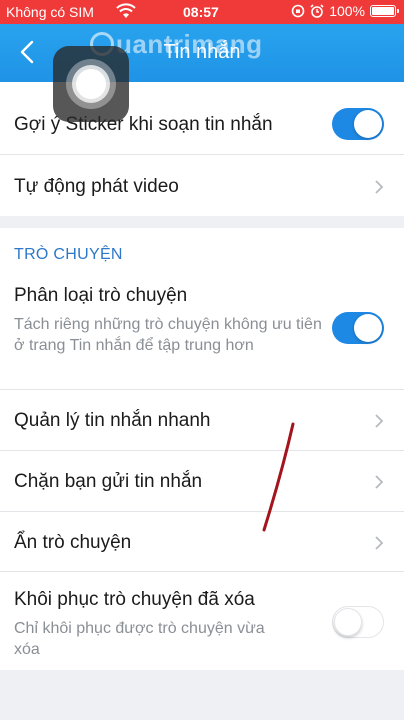  Describe the element at coordinates (317, 11) in the screenshot. I see `alarm-icon` at that location.